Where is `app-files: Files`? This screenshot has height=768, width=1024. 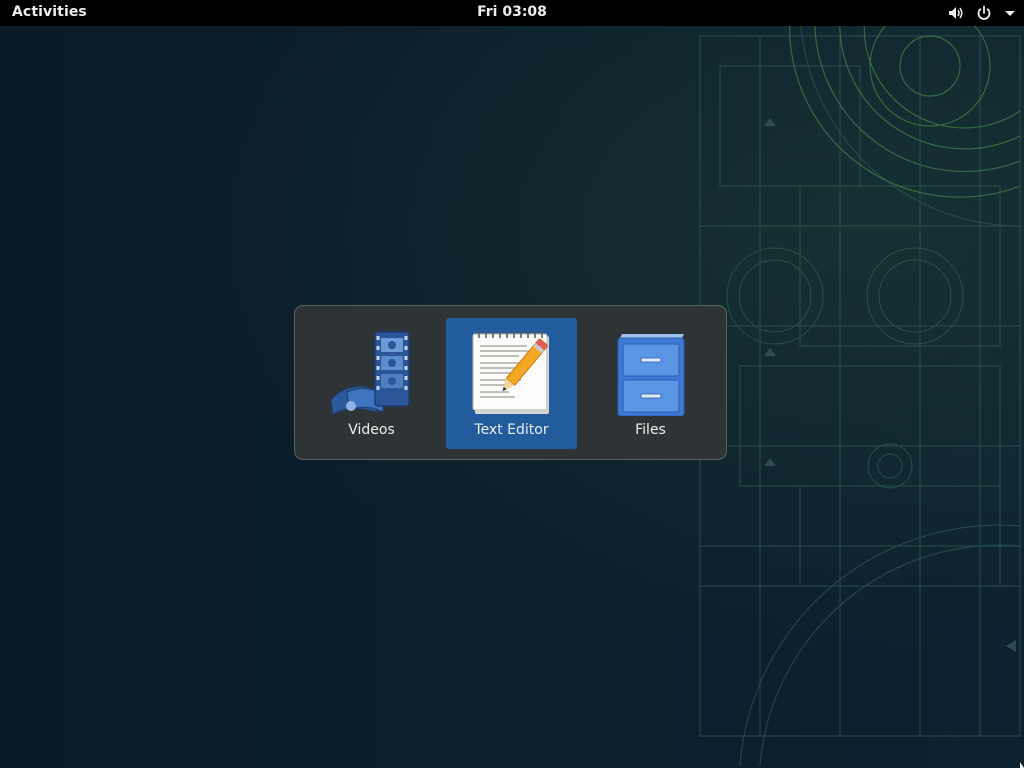
app-files: Files is located at coordinates (650, 383).